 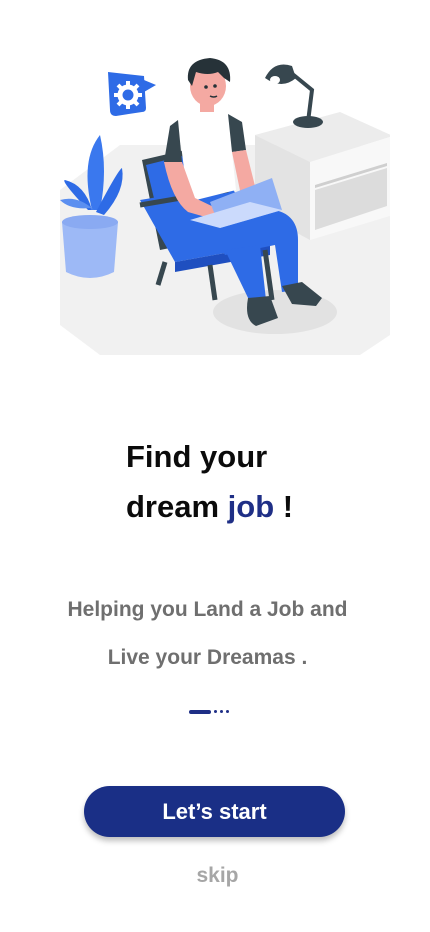 What do you see at coordinates (288, 506) in the screenshot?
I see `title-suffix: !` at bounding box center [288, 506].